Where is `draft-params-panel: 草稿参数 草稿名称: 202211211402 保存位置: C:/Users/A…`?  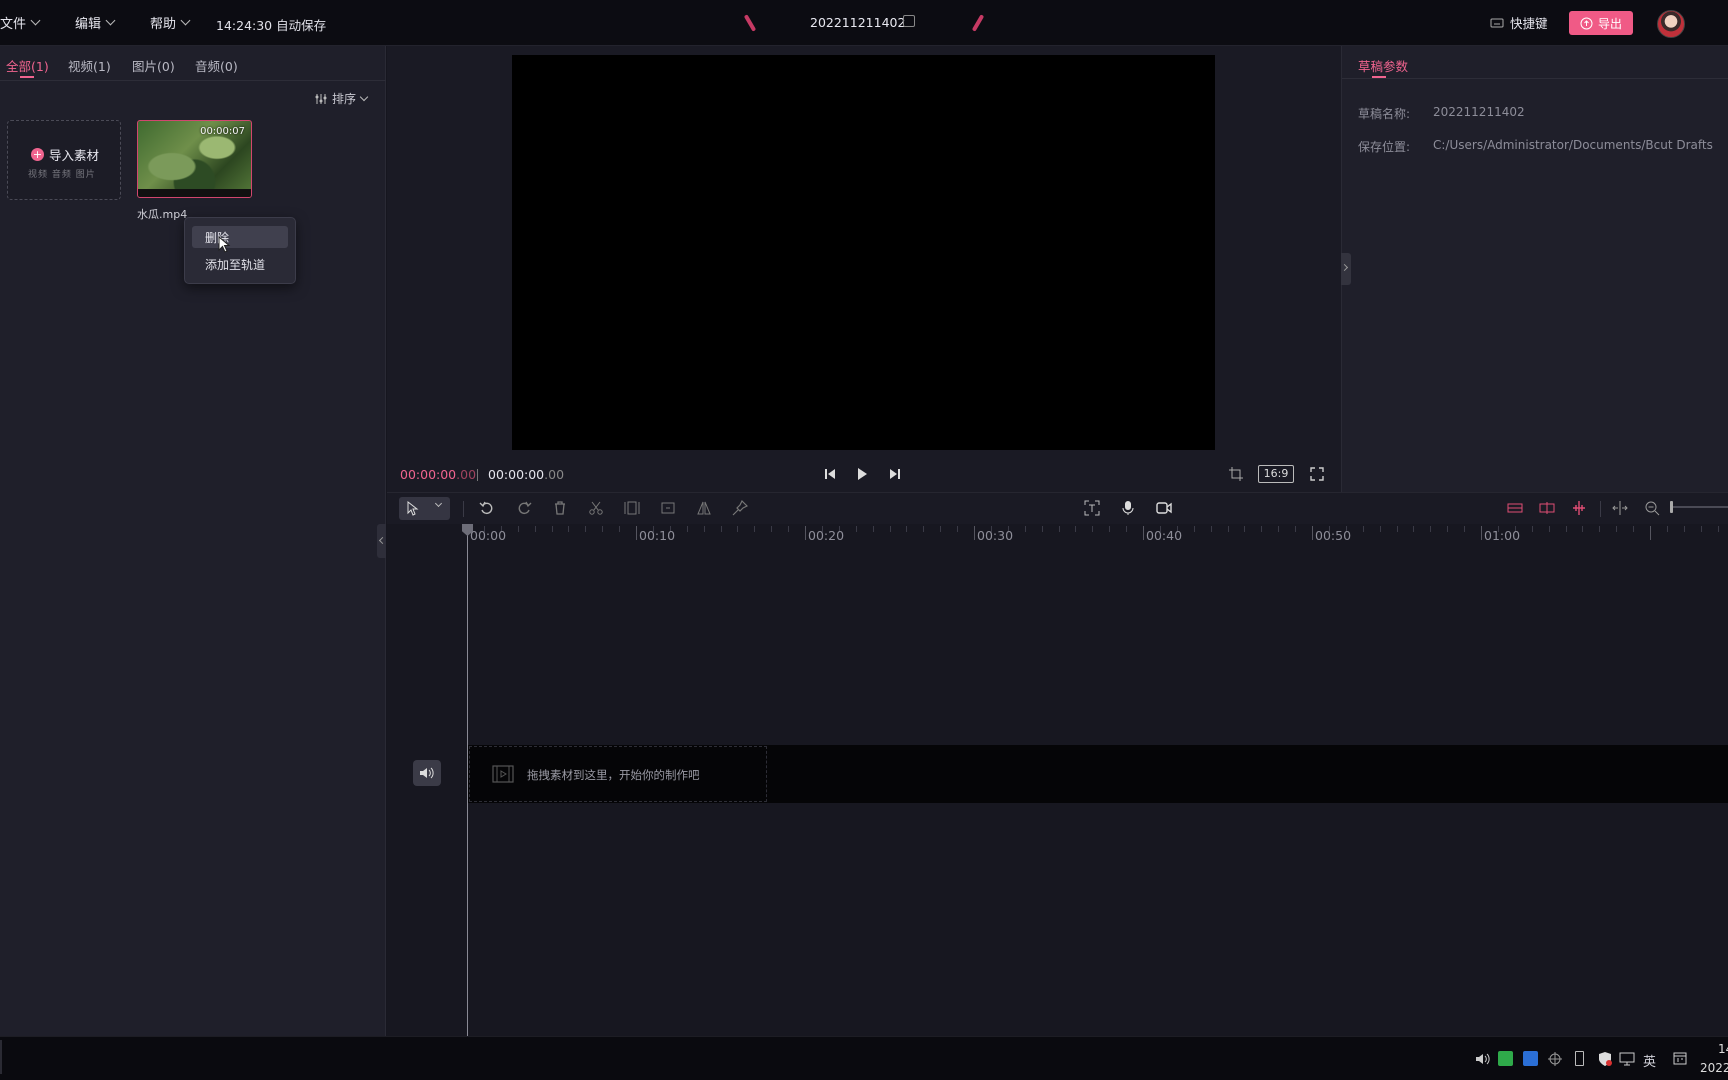
draft-params-panel: 草稿参数 草稿名称: 202211211402 保存位置: C:/Users/A… is located at coordinates (1534, 269).